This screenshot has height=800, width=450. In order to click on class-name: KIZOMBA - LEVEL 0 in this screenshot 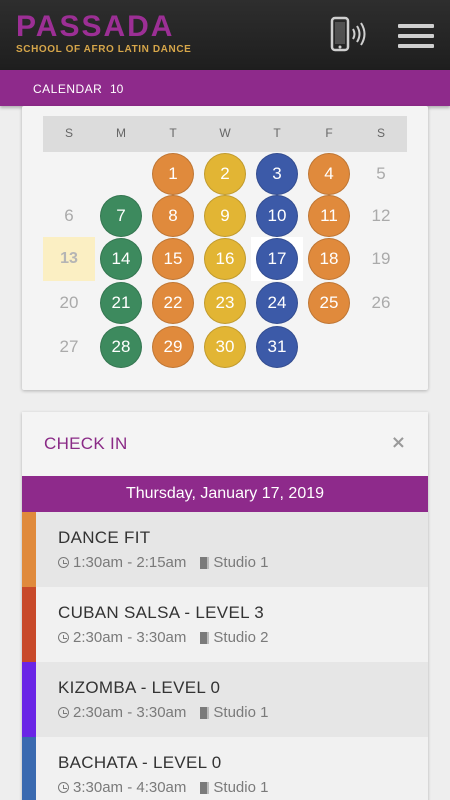, I will do `click(139, 687)`.